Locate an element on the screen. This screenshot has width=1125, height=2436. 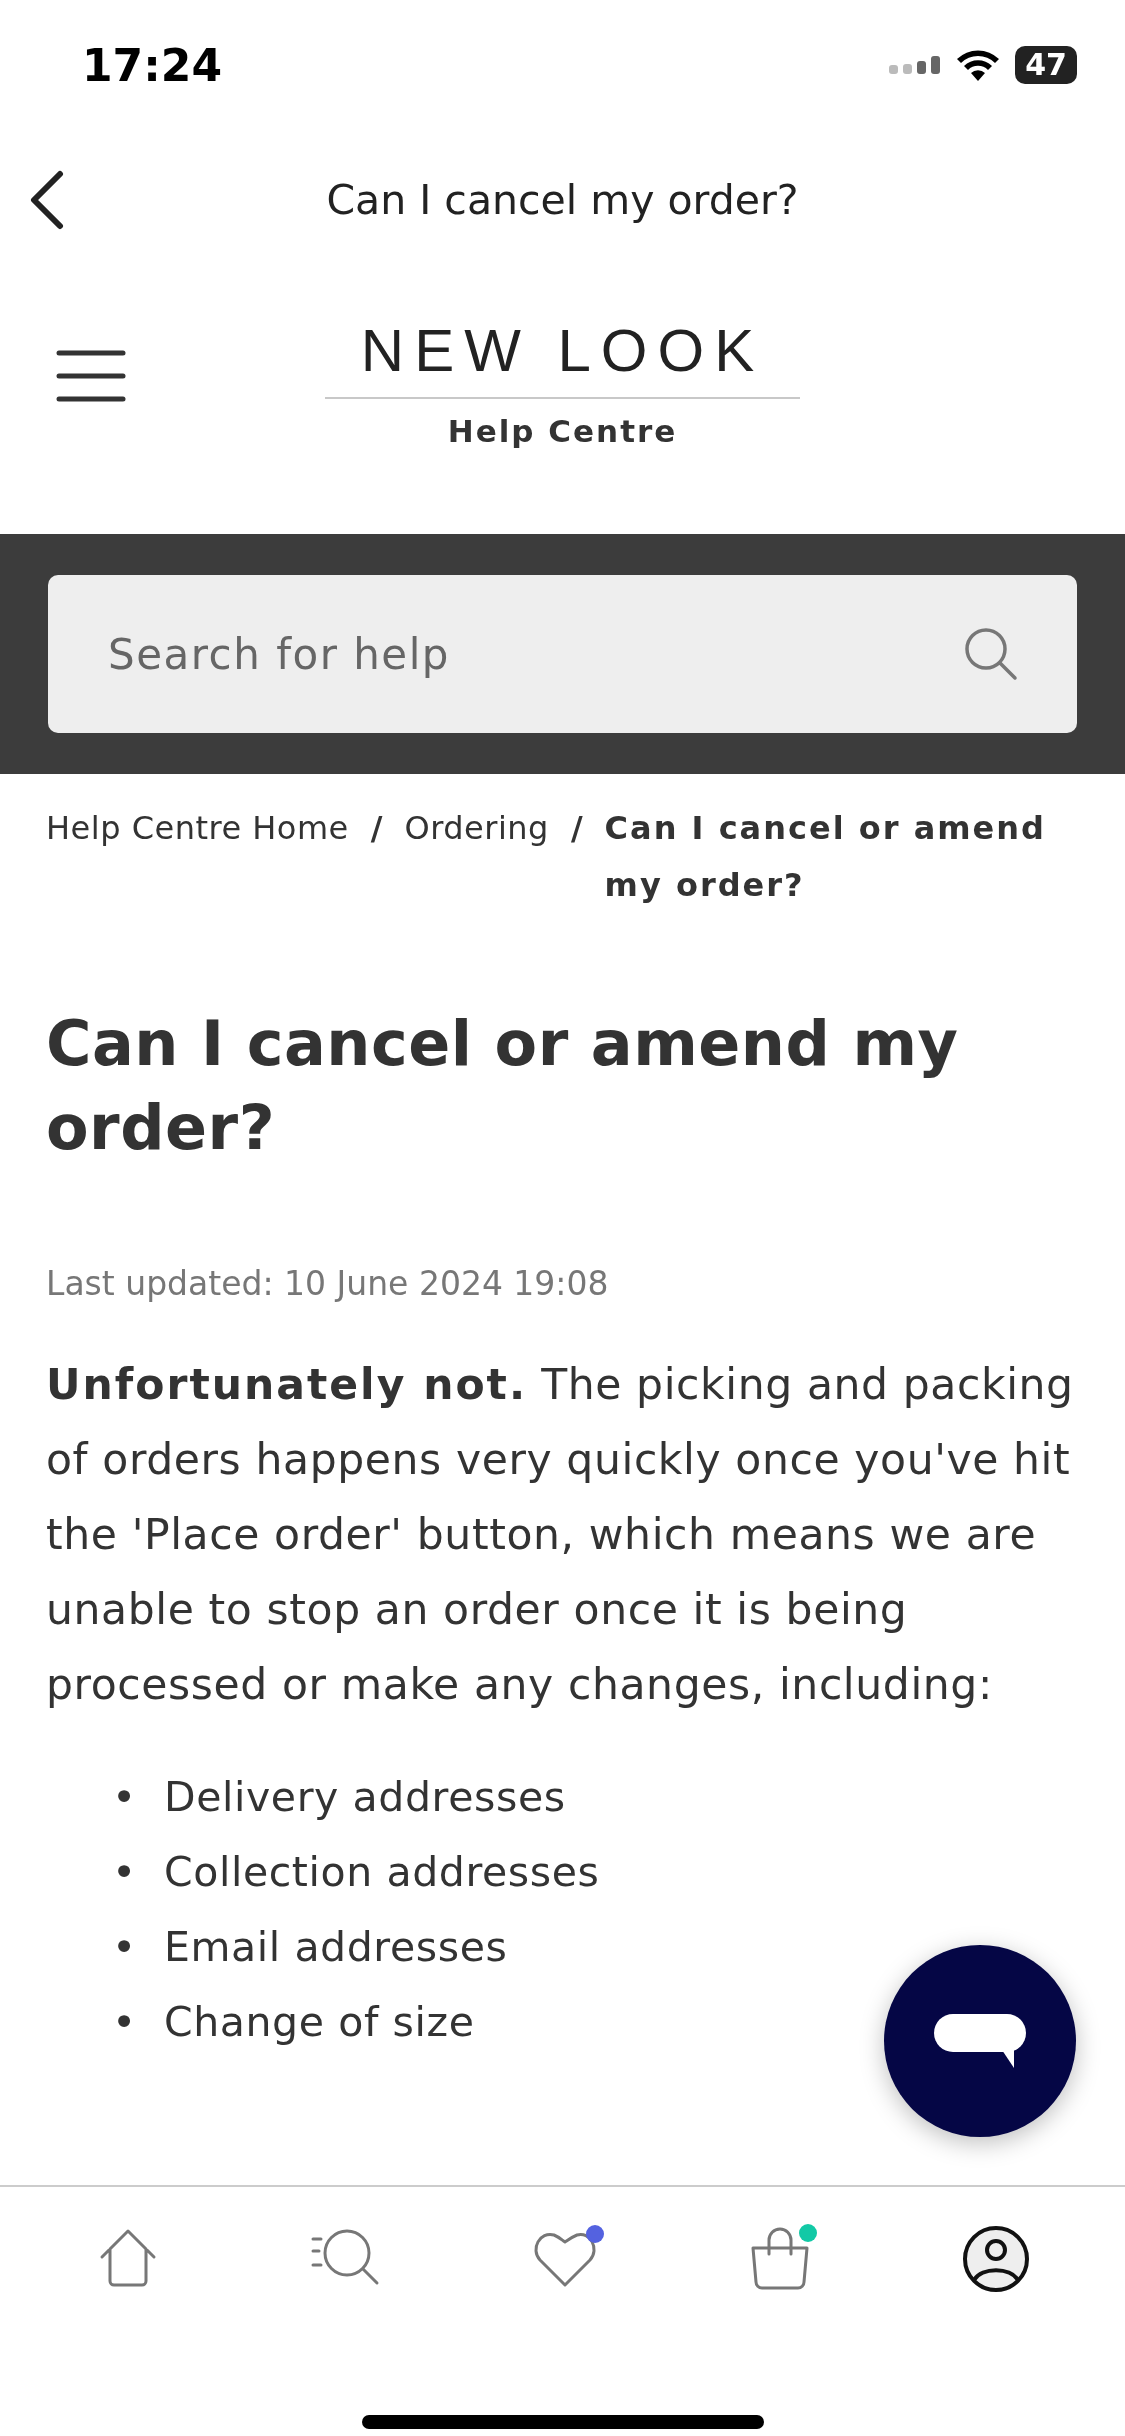
menu-button is located at coordinates (91, 376).